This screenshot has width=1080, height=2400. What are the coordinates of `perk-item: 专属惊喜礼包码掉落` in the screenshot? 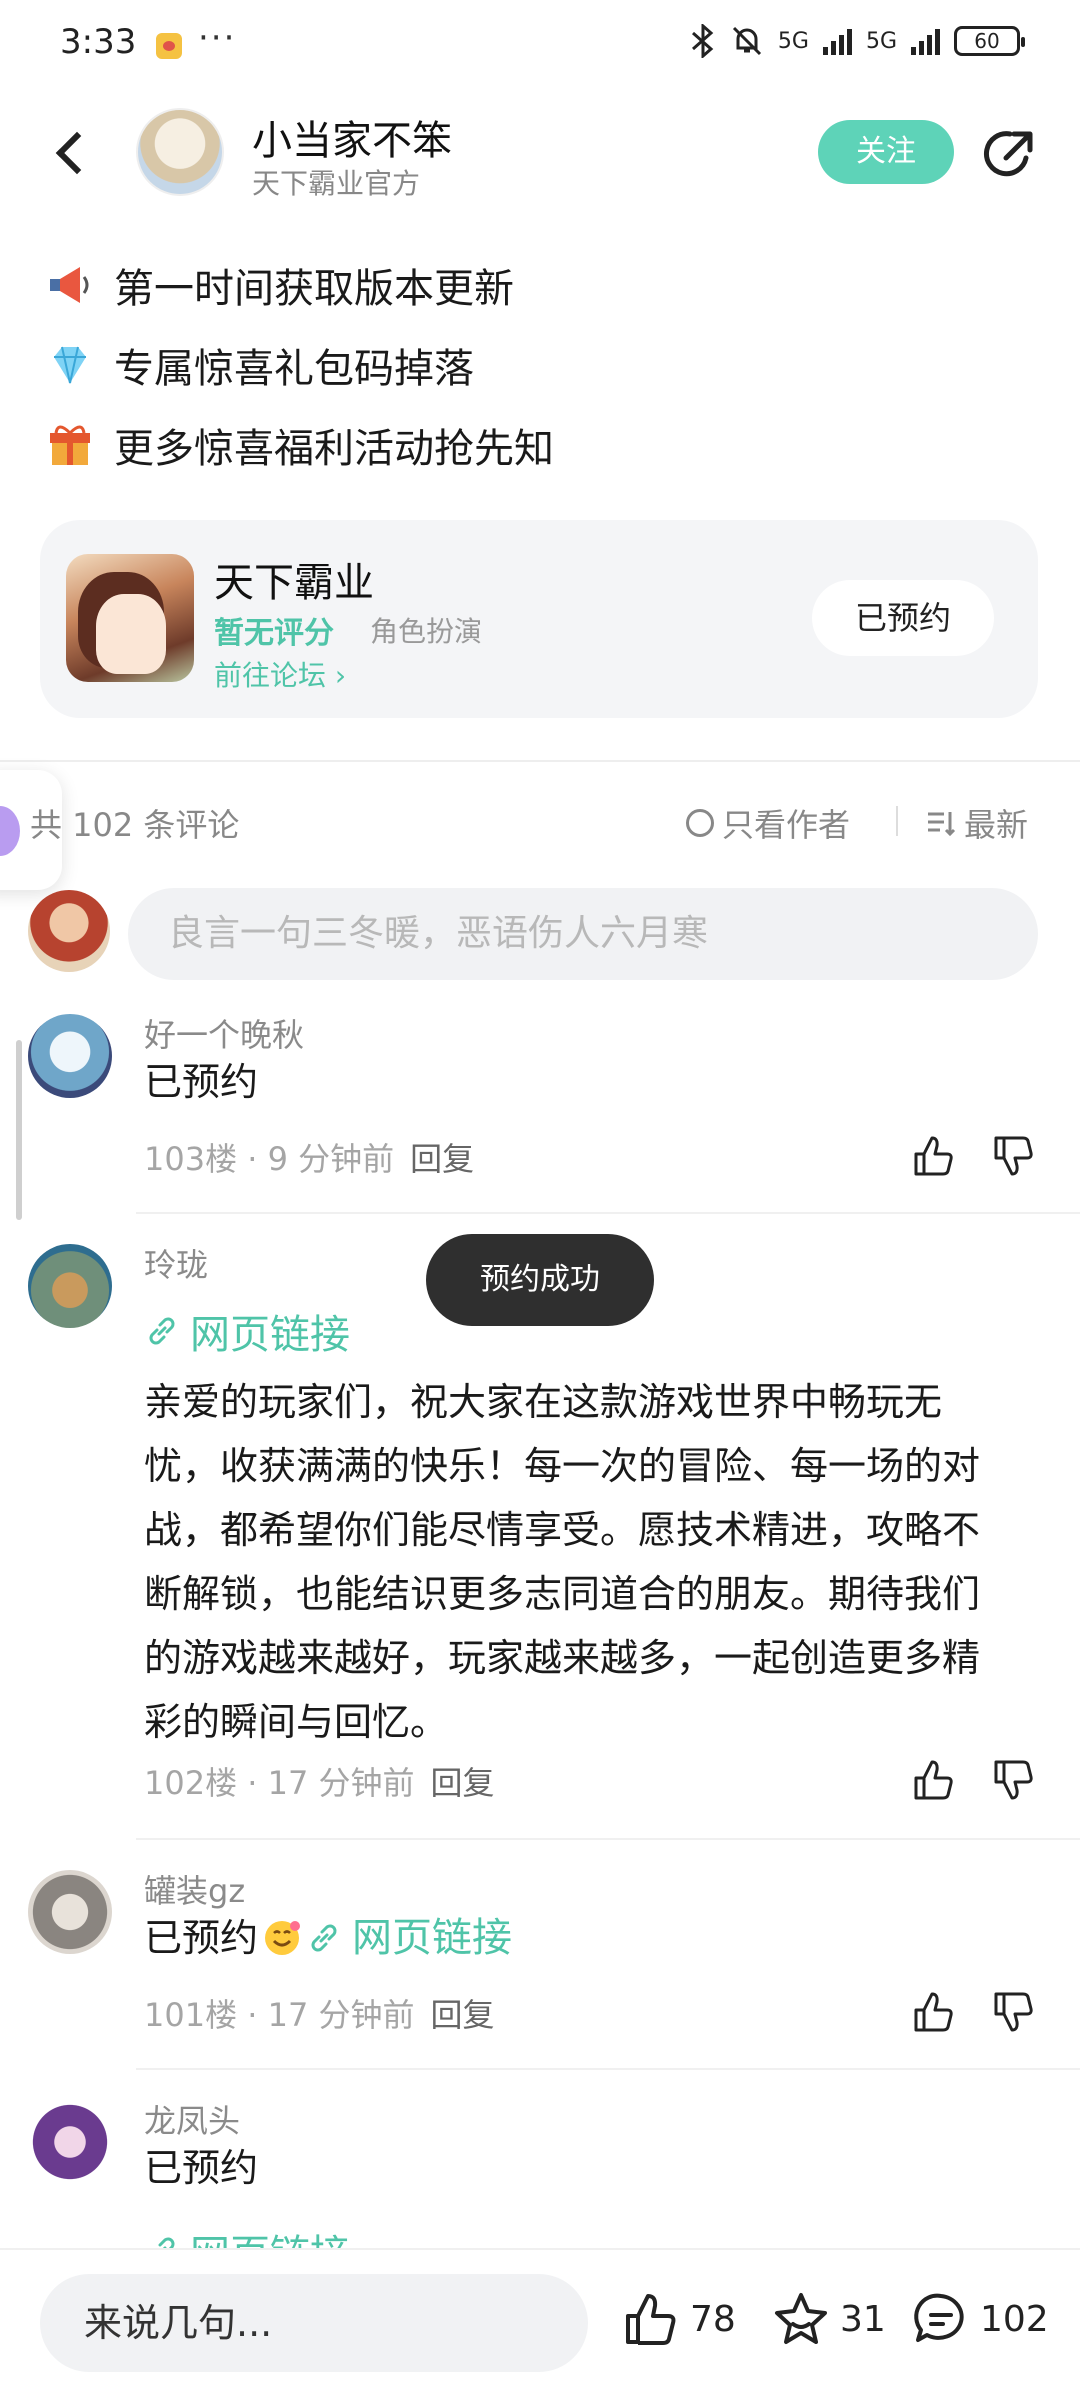 It's located at (259, 365).